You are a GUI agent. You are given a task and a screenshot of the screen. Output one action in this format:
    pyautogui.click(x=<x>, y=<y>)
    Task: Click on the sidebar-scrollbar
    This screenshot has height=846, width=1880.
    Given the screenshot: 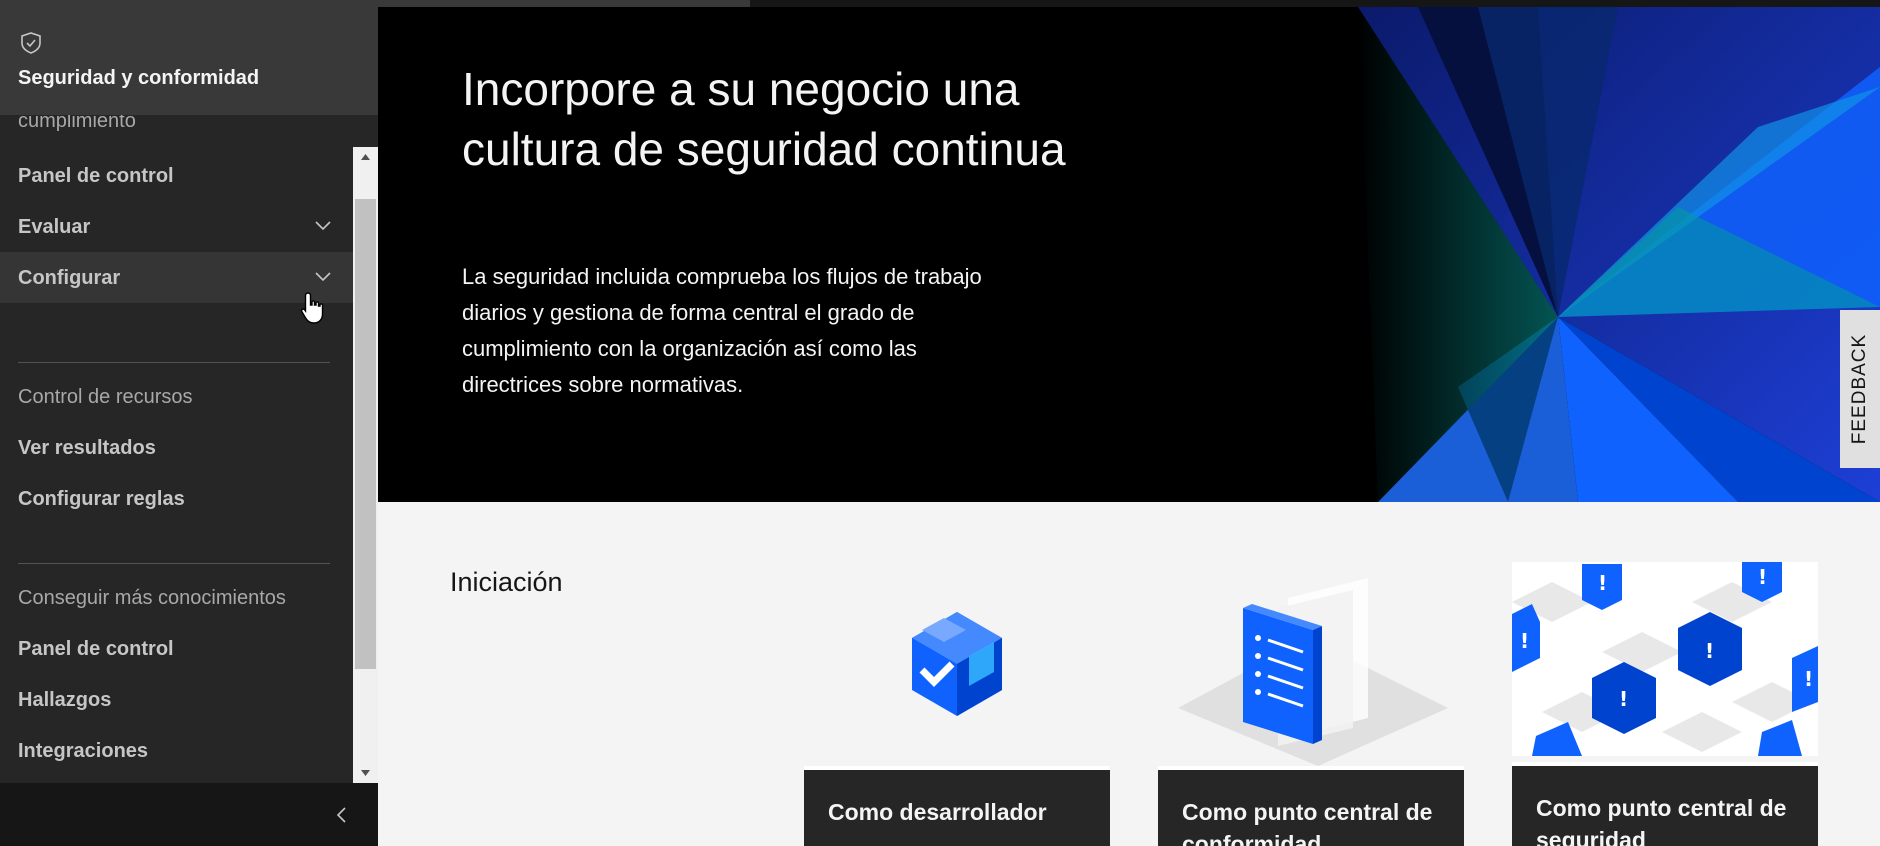 What is the action you would take?
    pyautogui.click(x=365, y=465)
    